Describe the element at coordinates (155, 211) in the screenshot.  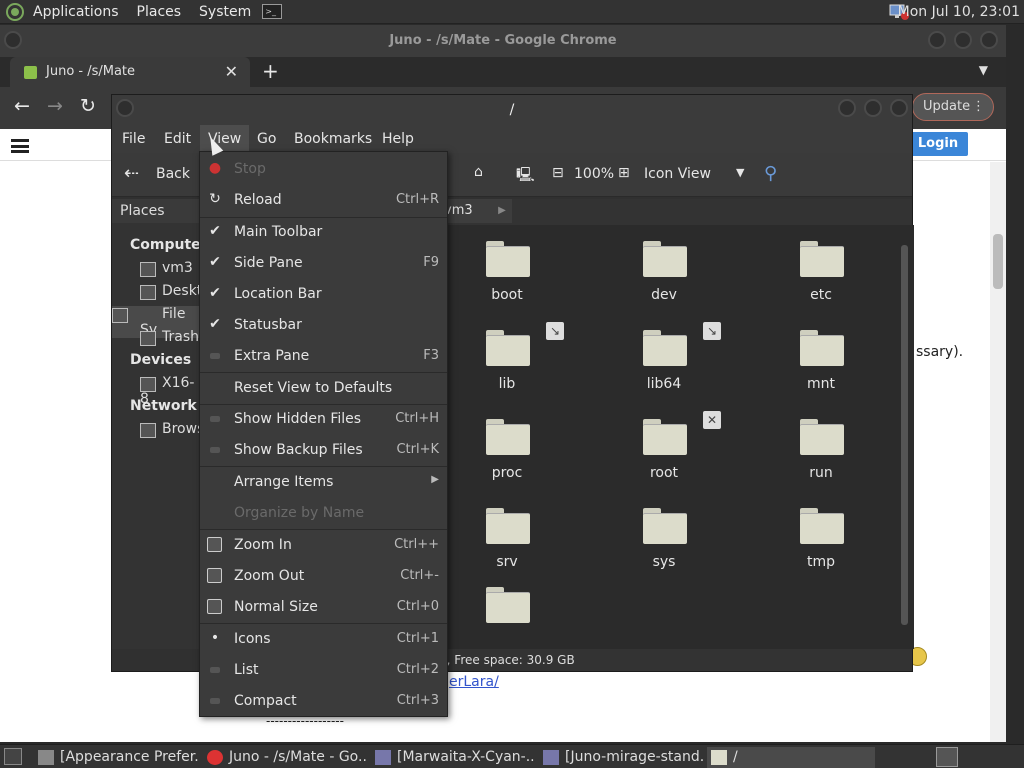
I see `places-header: Places` at that location.